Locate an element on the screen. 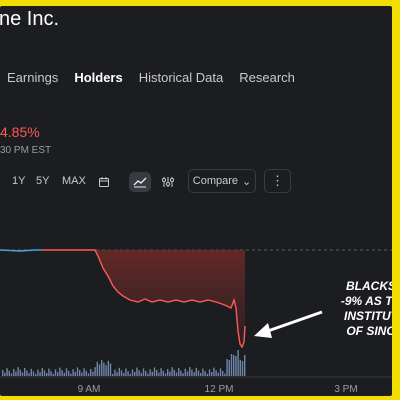 The width and height of the screenshot is (400, 400). annotation-line: -9% AS TR is located at coordinates (366, 301).